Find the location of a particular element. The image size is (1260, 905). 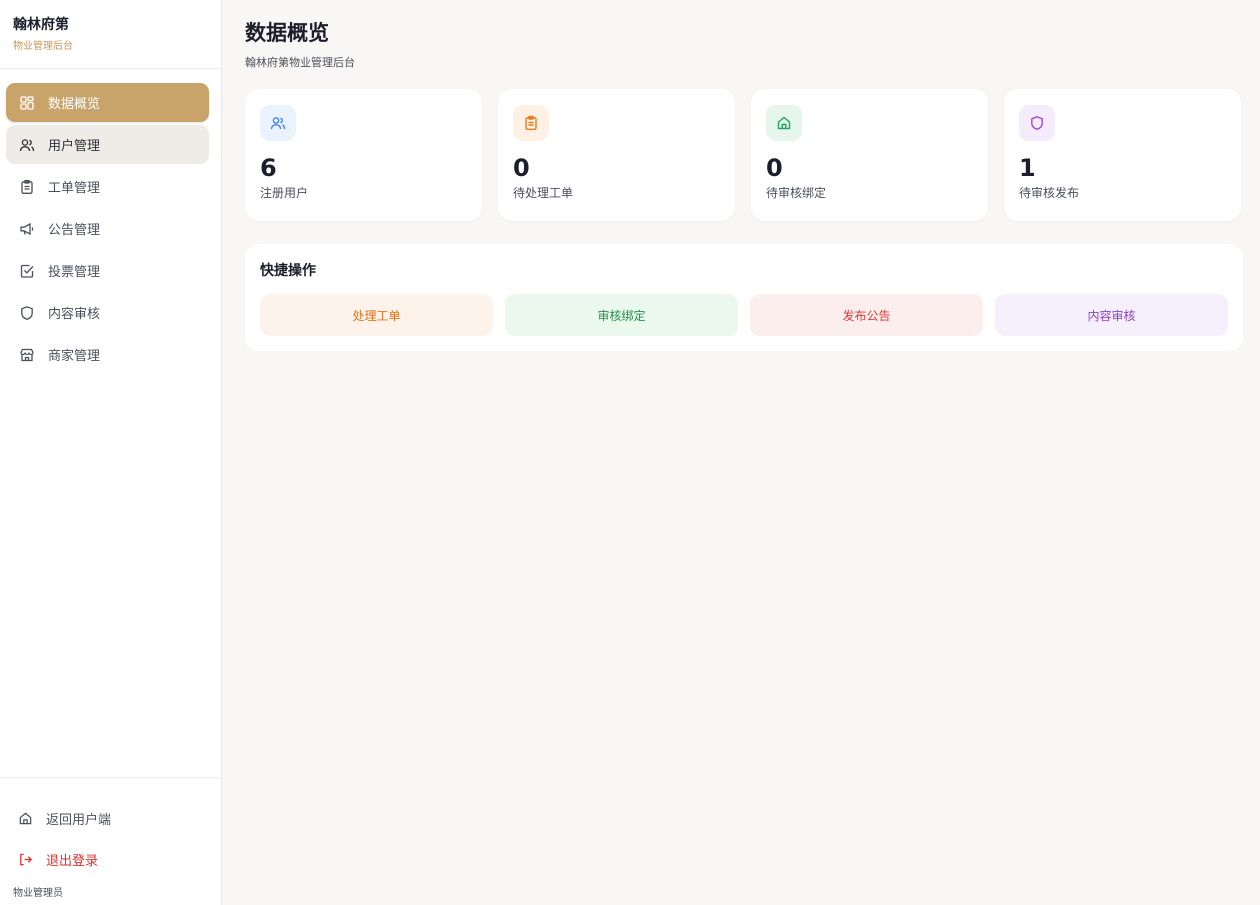

stat-value: 6 is located at coordinates (268, 168).